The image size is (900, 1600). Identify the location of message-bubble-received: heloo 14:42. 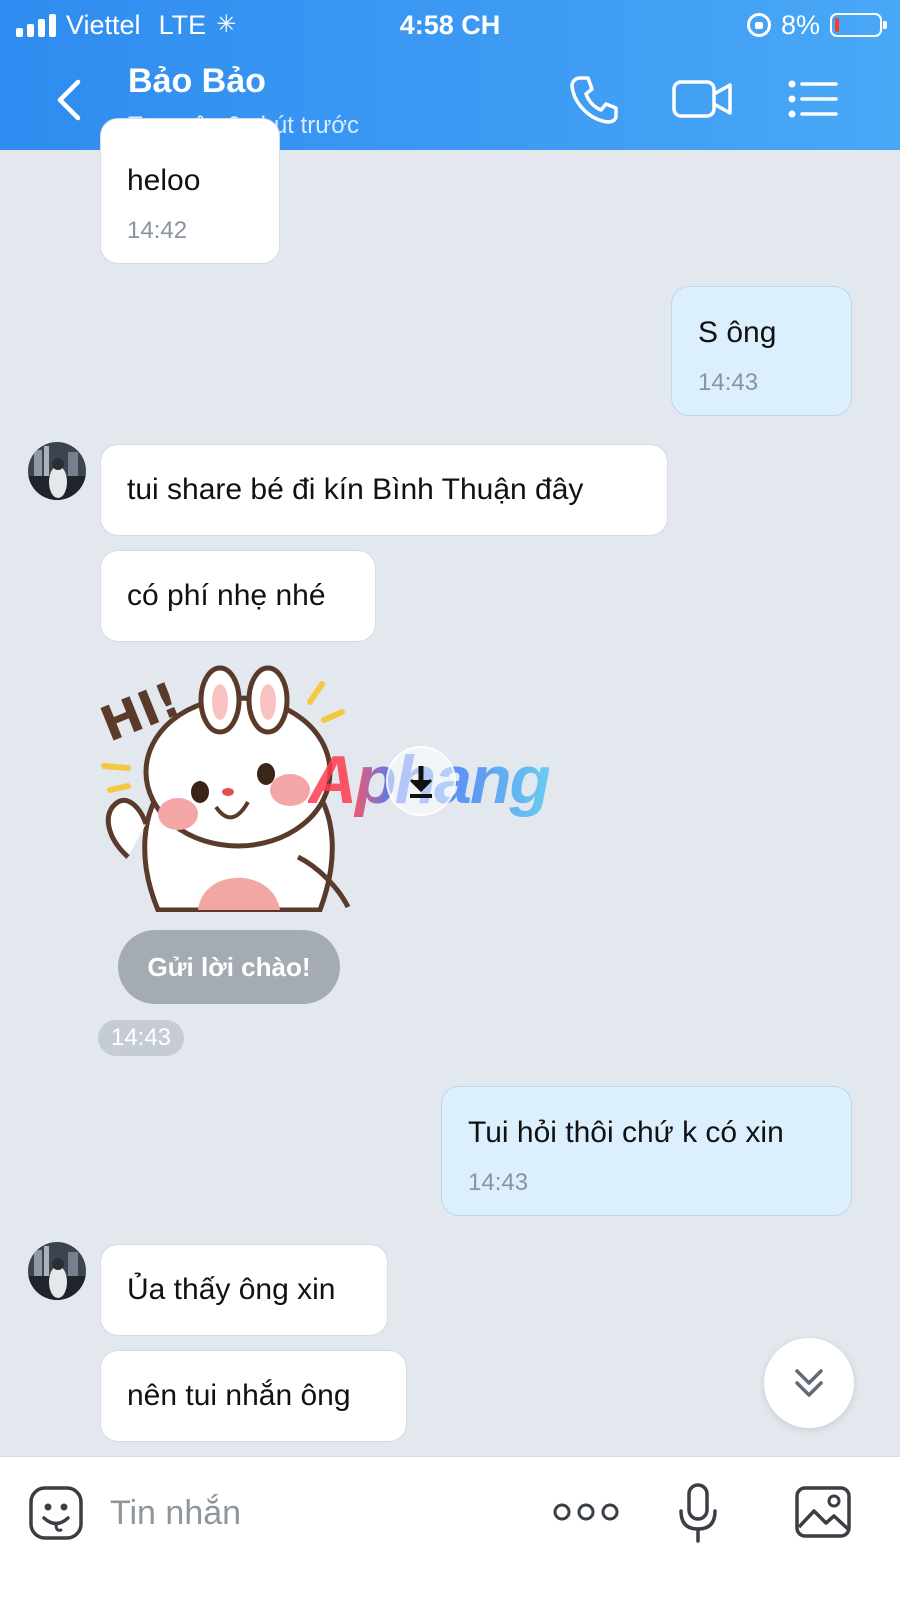
(190, 191).